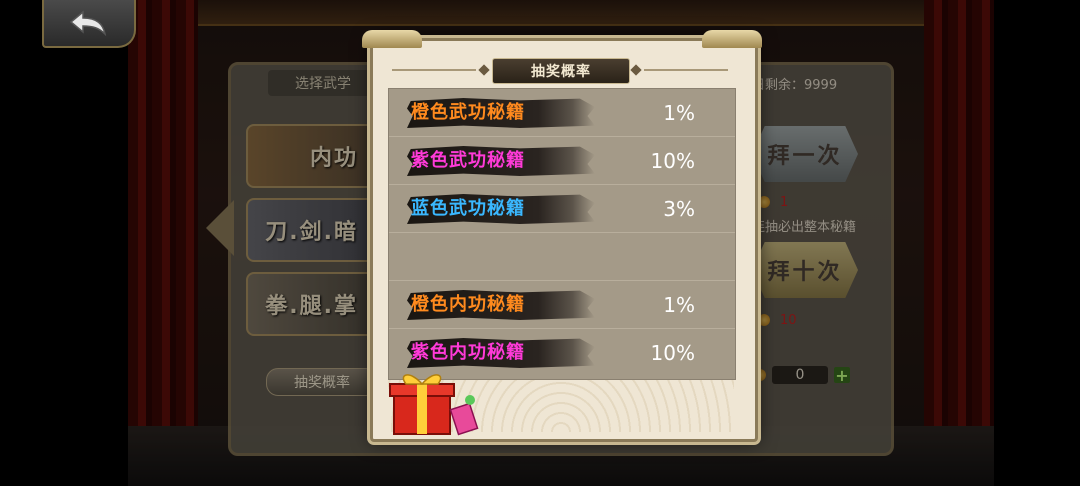 This screenshot has width=1080, height=486. I want to click on dialog-title: 抽奖概率, so click(561, 71).